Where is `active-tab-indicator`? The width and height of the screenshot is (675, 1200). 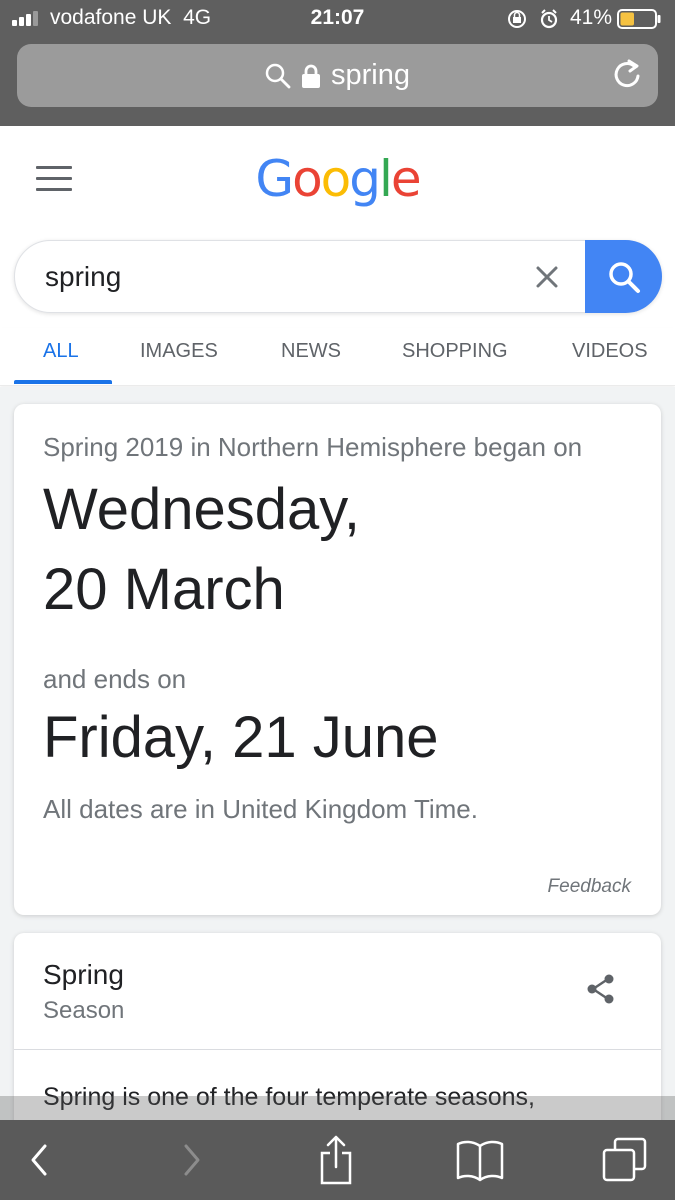 active-tab-indicator is located at coordinates (63, 382).